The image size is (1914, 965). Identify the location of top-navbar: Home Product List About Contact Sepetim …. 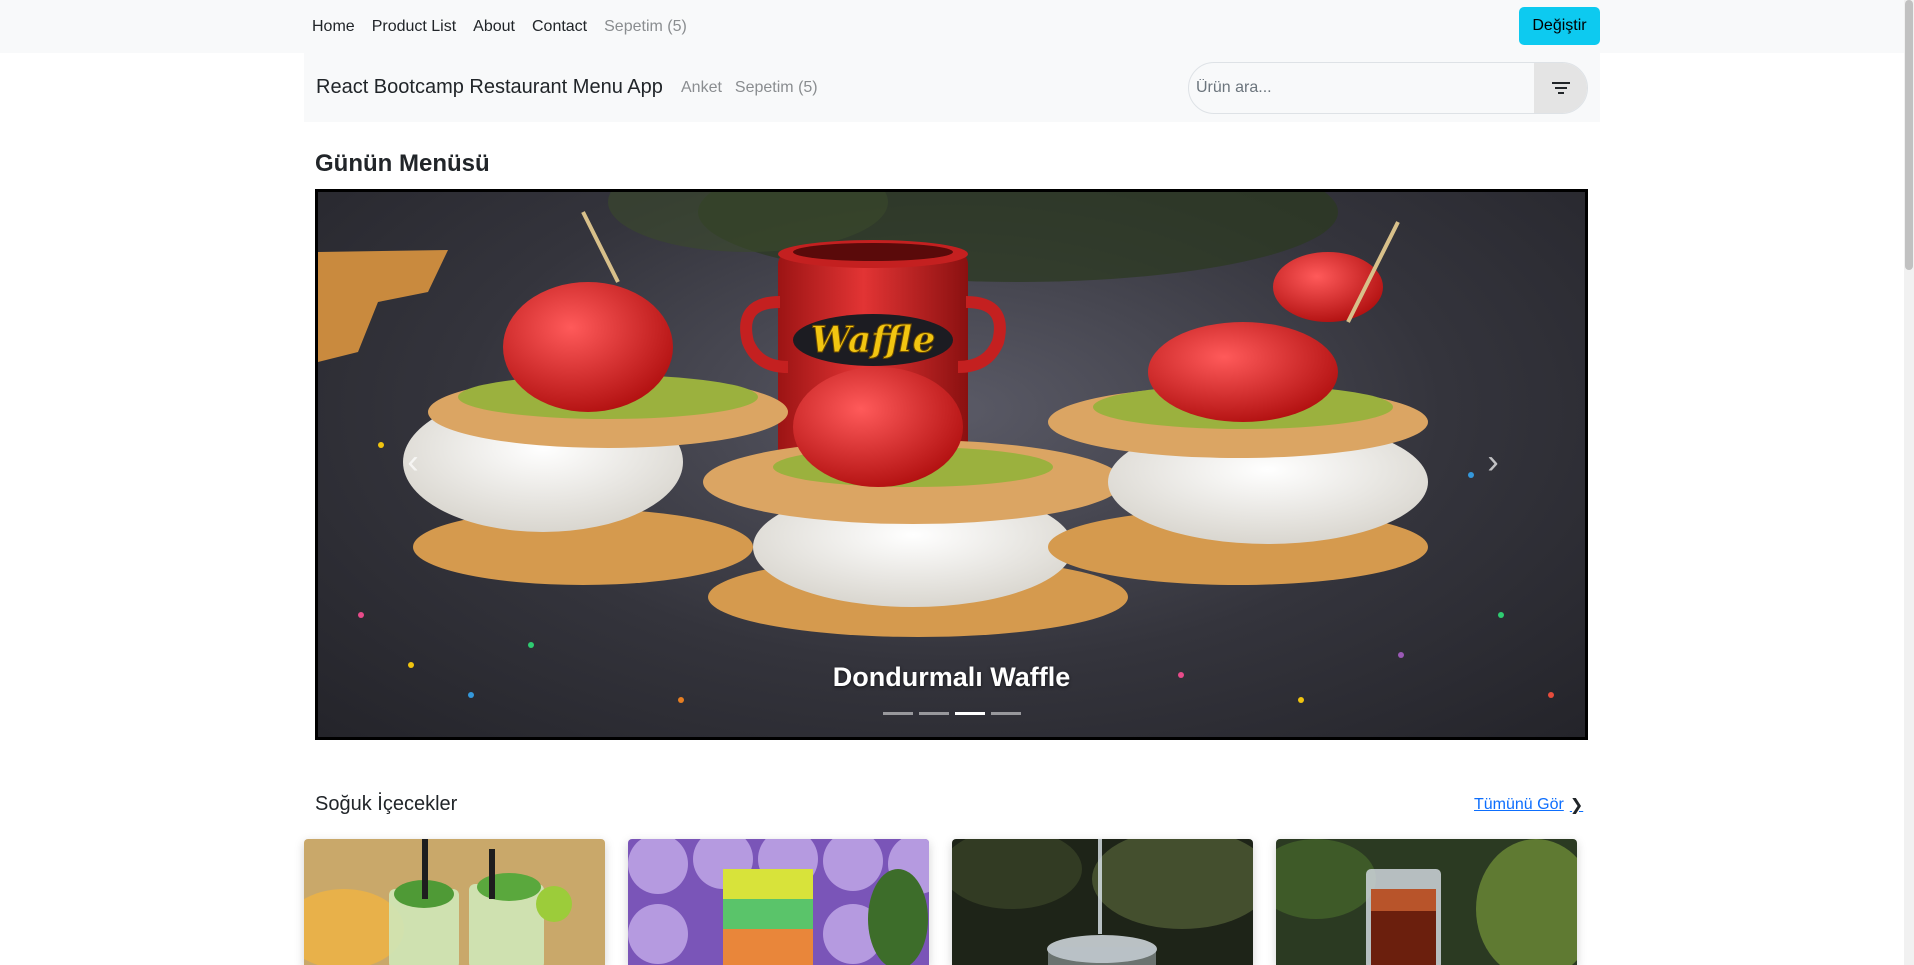
(952, 26).